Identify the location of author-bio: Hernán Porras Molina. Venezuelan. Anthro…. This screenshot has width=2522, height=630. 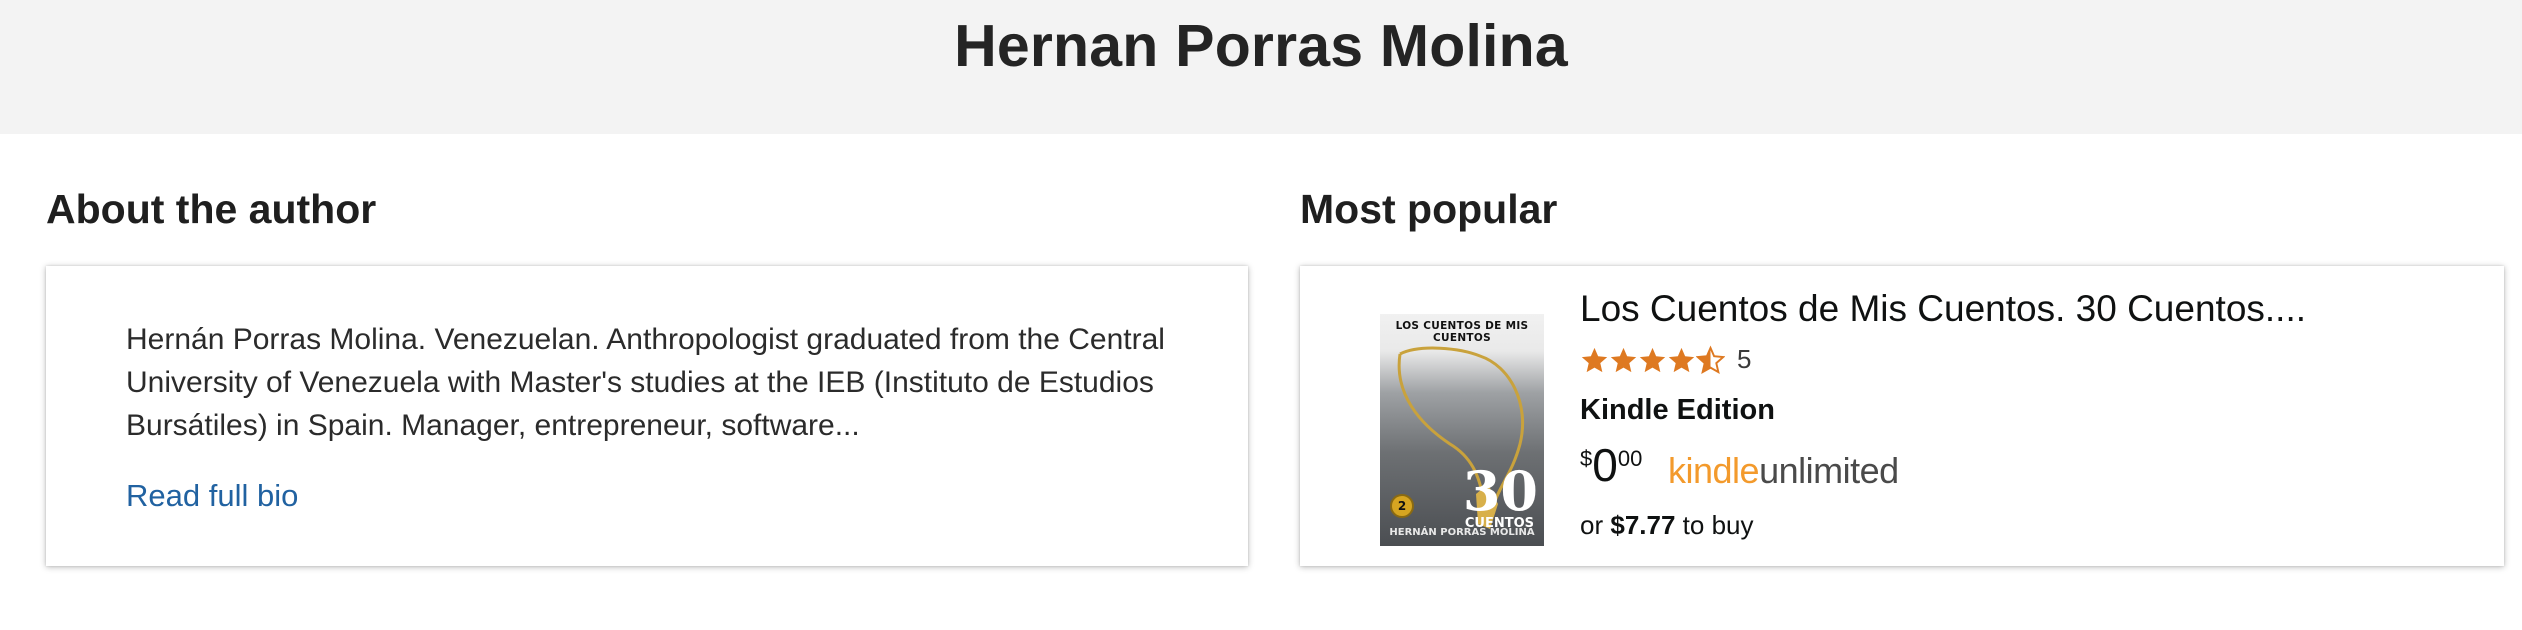
(645, 382).